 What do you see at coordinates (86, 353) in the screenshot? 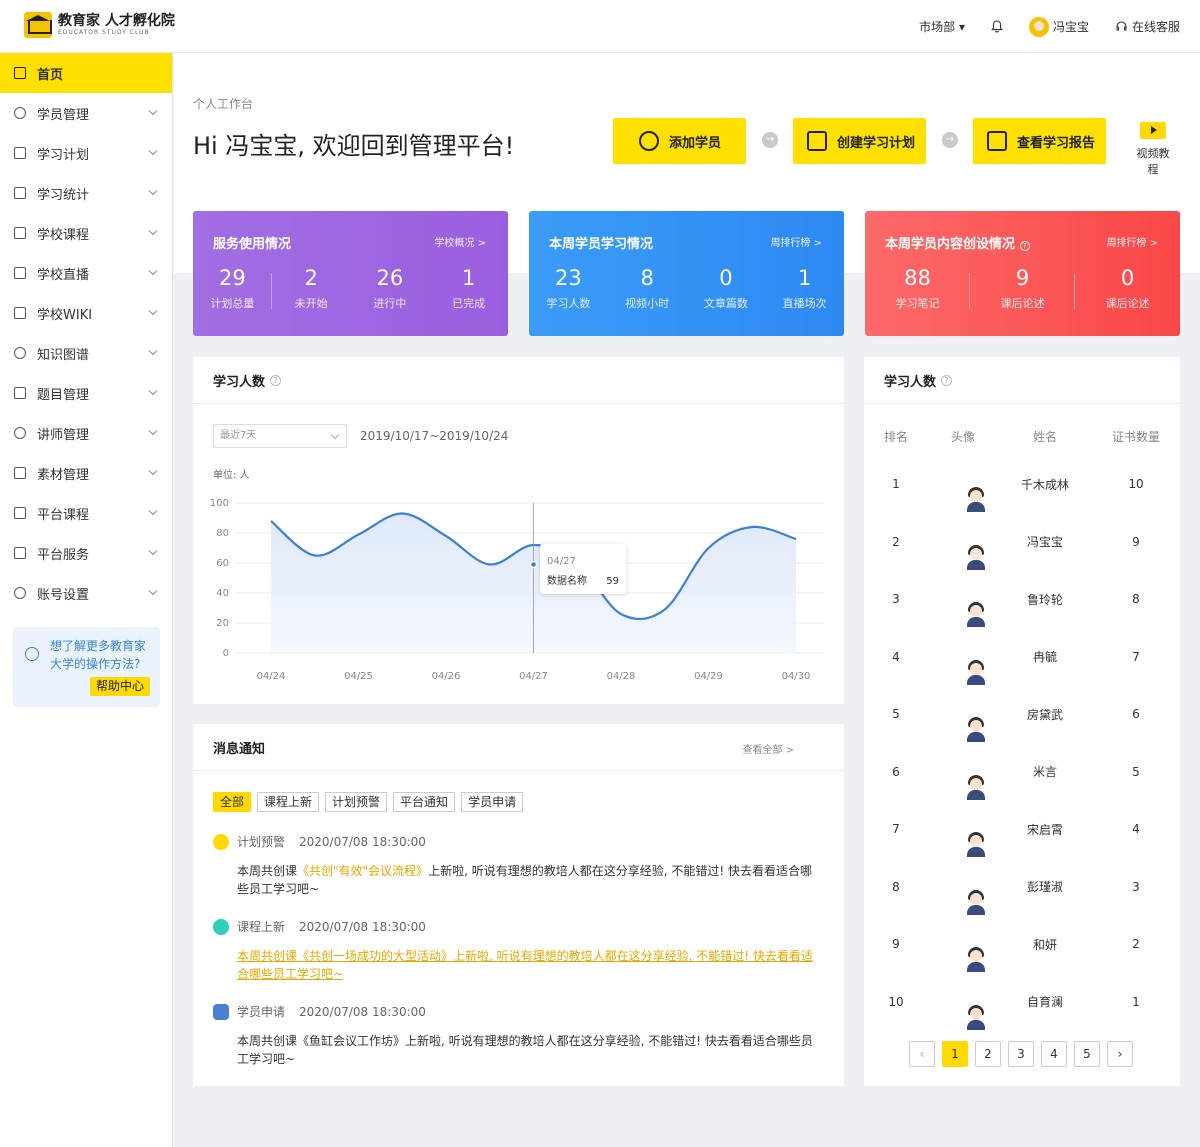
I see `sidebar-item-knowledge-graph: 知识图谱` at bounding box center [86, 353].